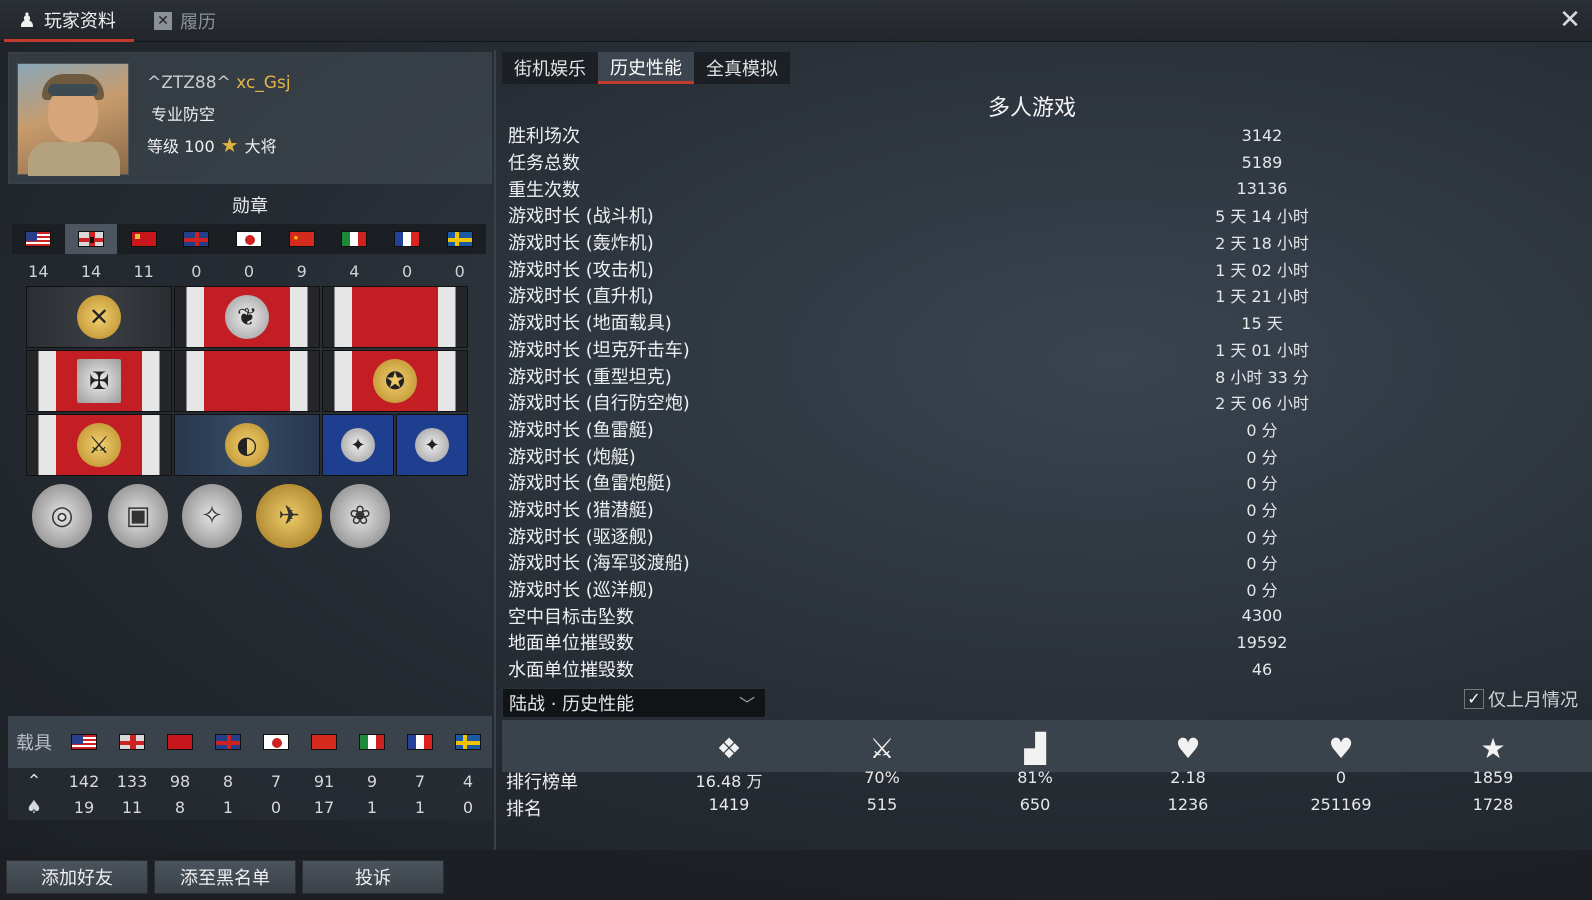 The image size is (1592, 900). I want to click on oak-leaves-medal-icon: ❦, so click(247, 317).